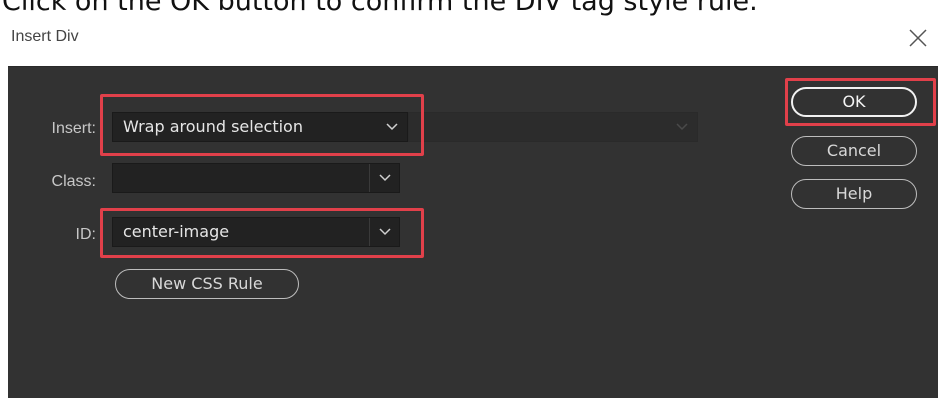  I want to click on insert-select-value: Wrap around selection, so click(213, 126).